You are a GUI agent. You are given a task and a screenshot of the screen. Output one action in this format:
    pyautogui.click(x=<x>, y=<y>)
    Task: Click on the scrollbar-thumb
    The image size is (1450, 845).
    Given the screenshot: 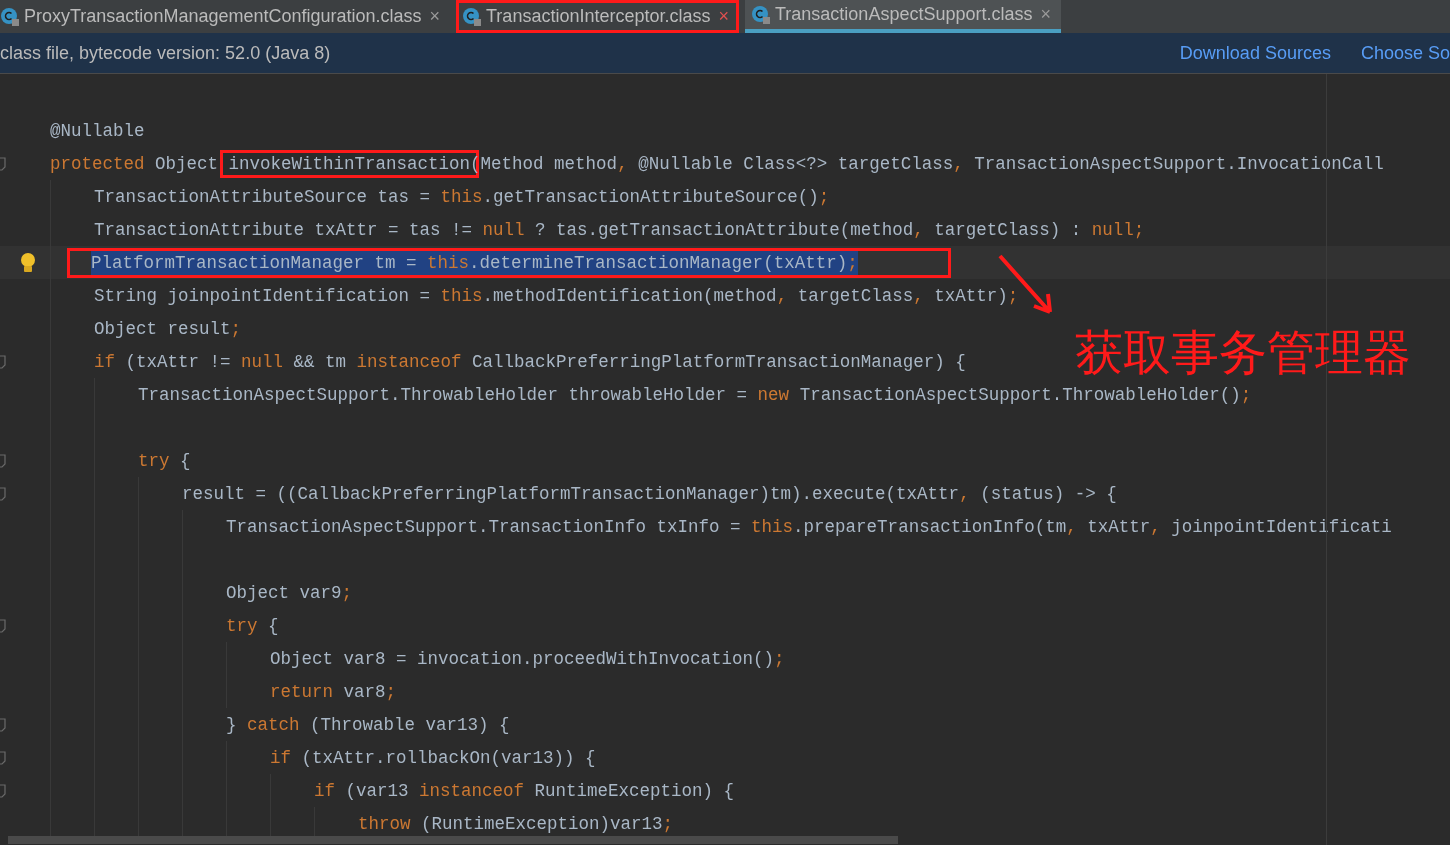 What is the action you would take?
    pyautogui.click(x=453, y=840)
    